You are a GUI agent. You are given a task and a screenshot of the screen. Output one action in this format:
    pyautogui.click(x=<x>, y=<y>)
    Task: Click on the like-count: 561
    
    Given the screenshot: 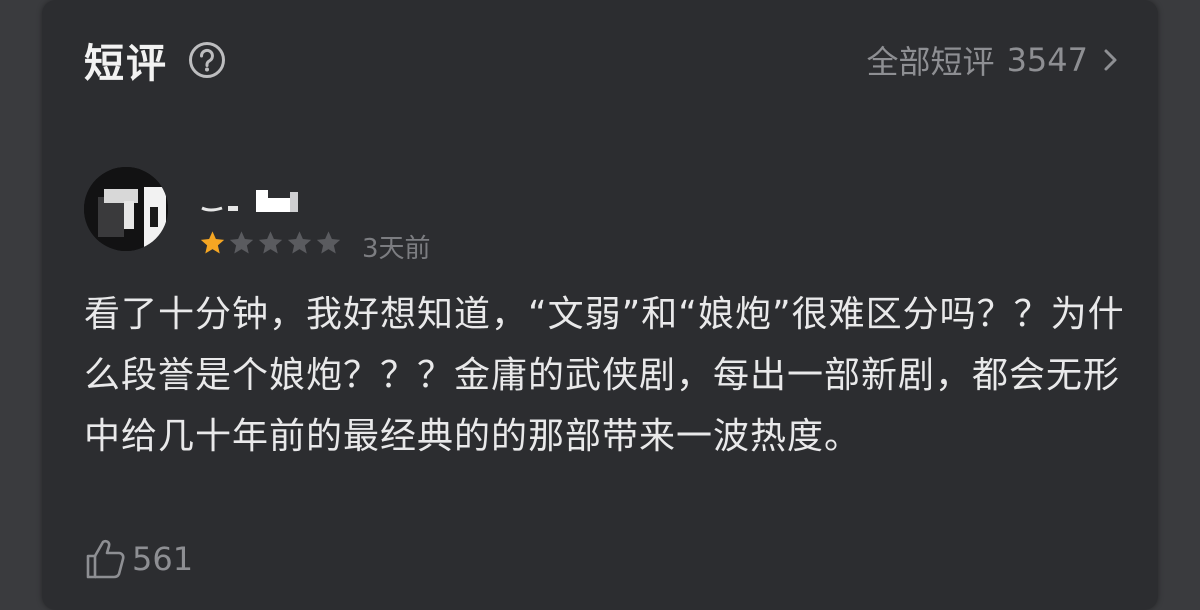 What is the action you would take?
    pyautogui.click(x=163, y=559)
    